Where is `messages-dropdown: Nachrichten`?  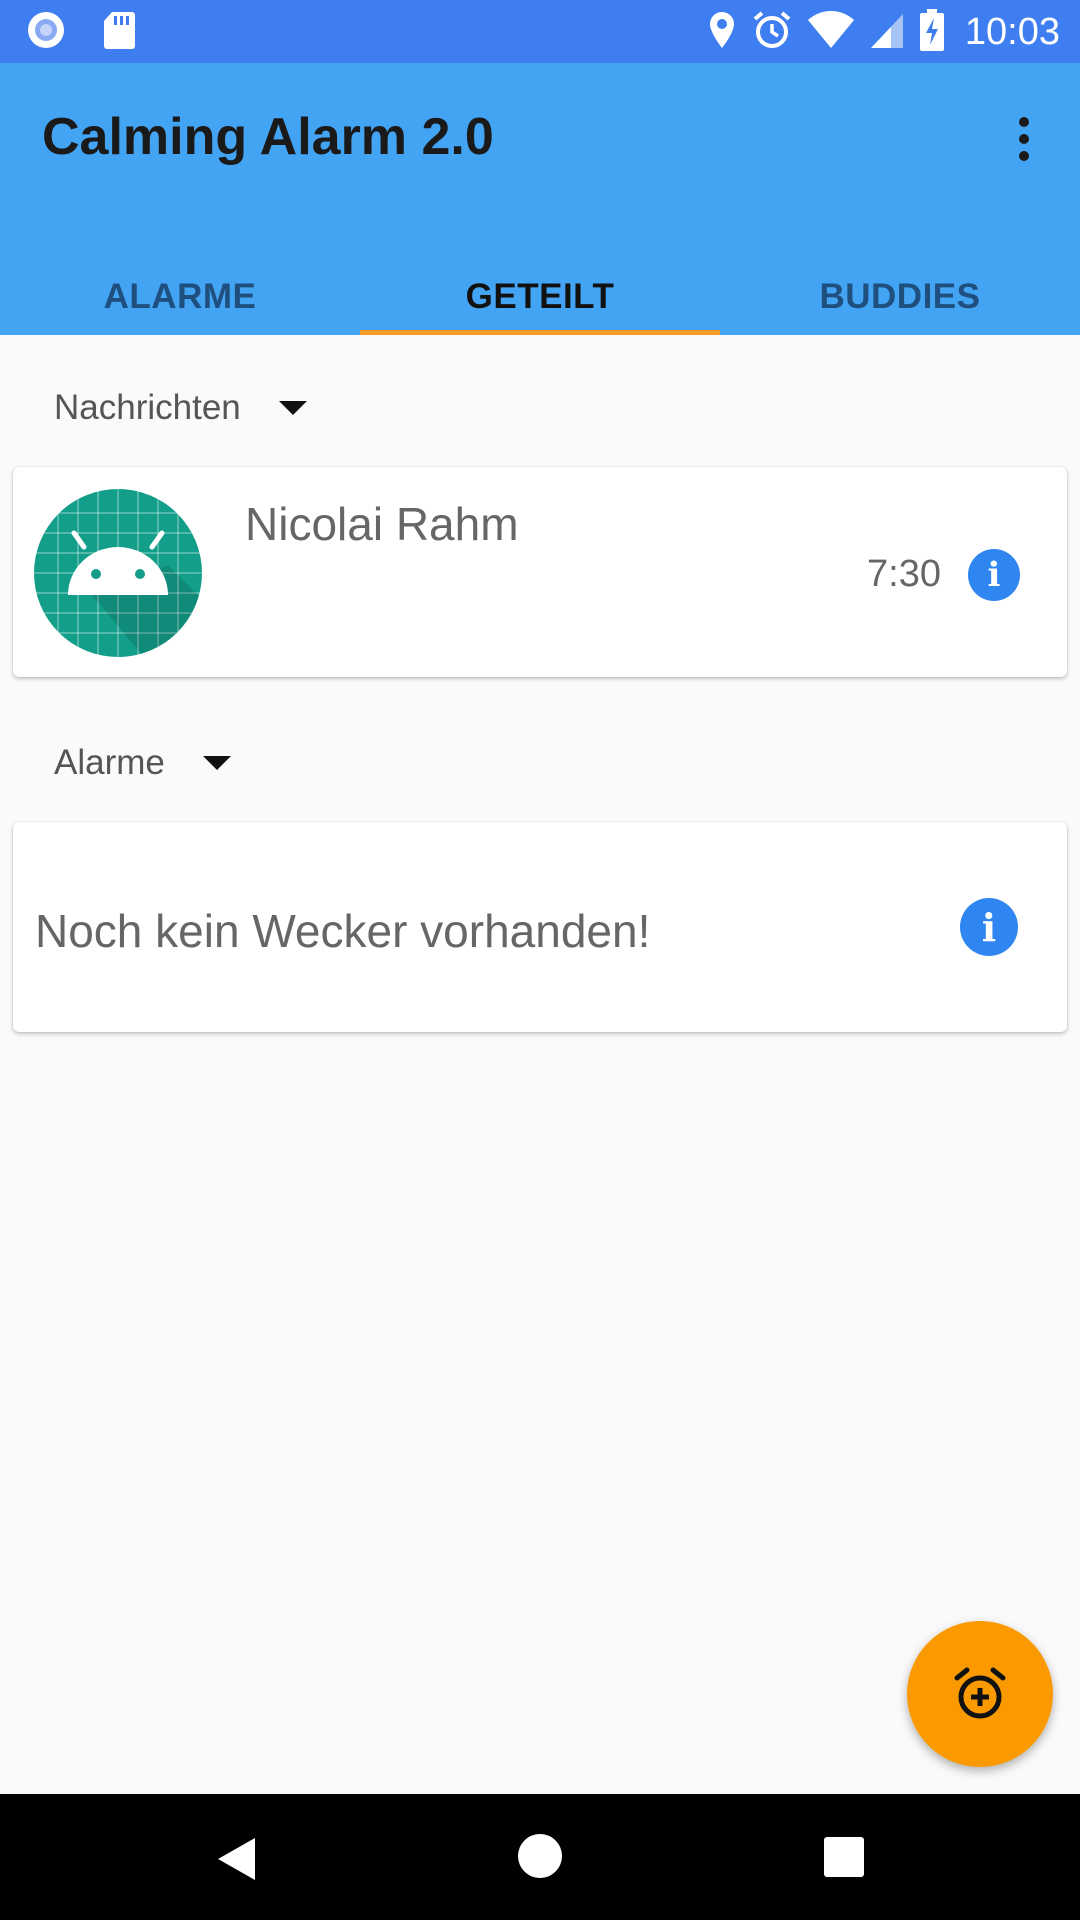 messages-dropdown: Nachrichten is located at coordinates (180, 408).